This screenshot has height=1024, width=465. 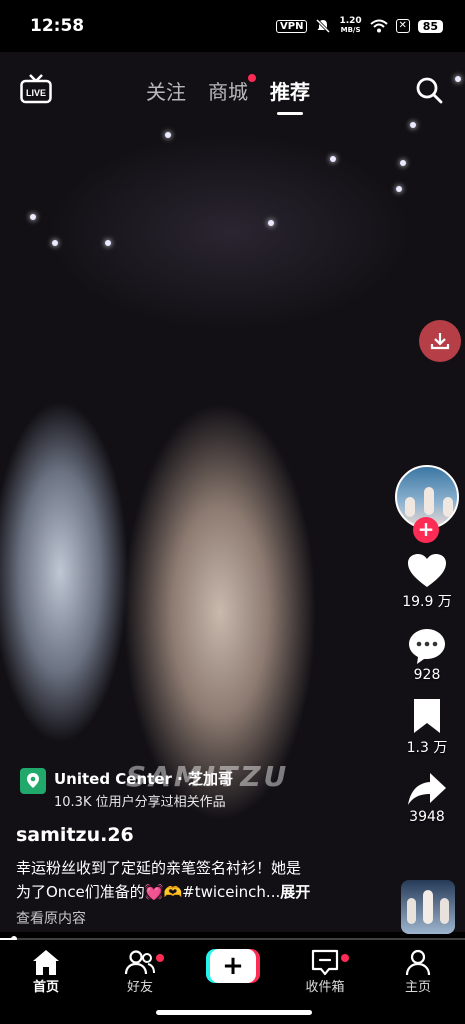 I want to click on nav-friends: 好友, so click(x=140, y=971).